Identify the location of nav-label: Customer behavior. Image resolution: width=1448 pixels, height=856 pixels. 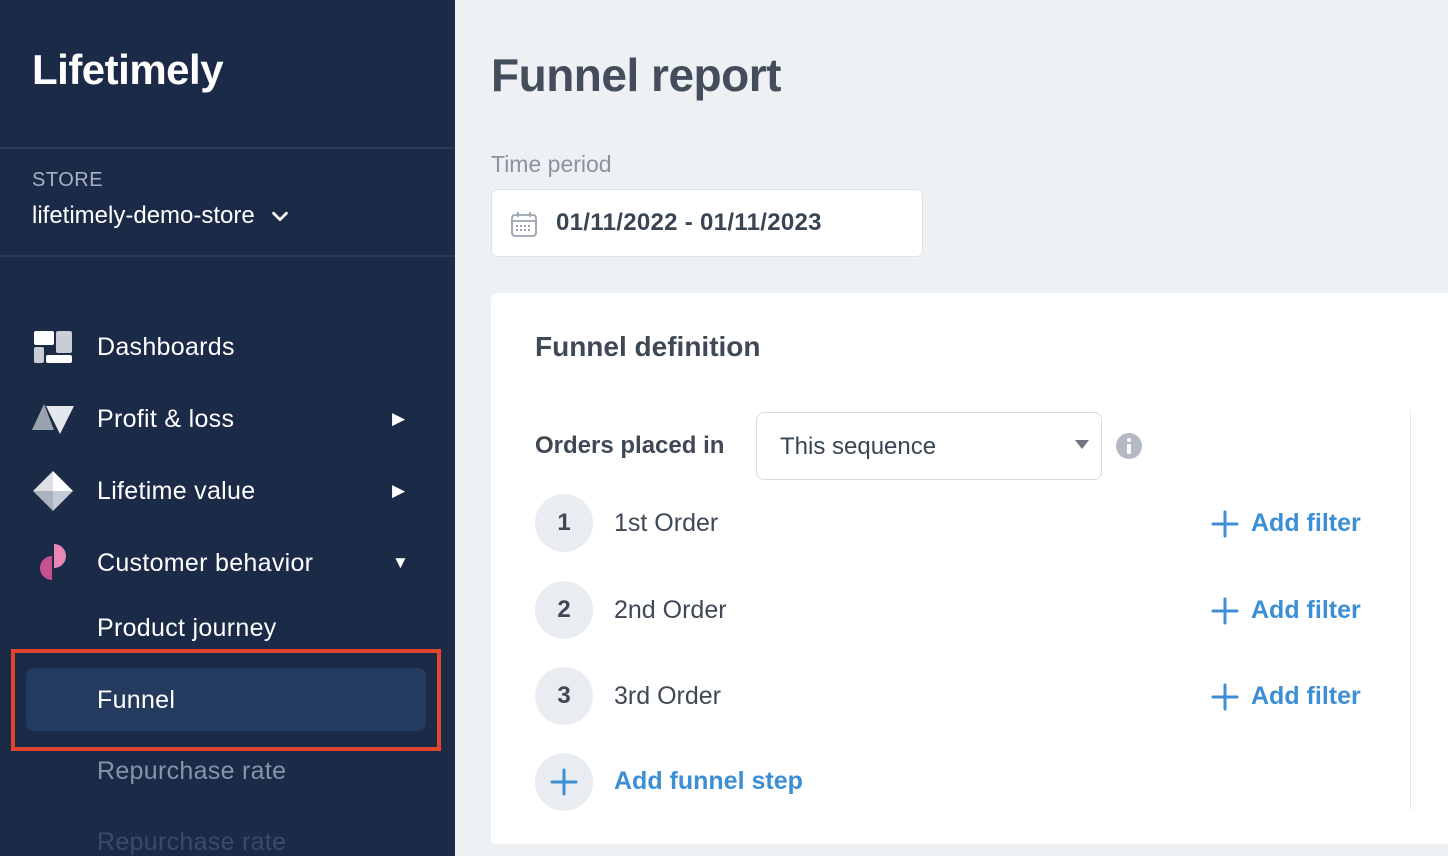
(205, 562).